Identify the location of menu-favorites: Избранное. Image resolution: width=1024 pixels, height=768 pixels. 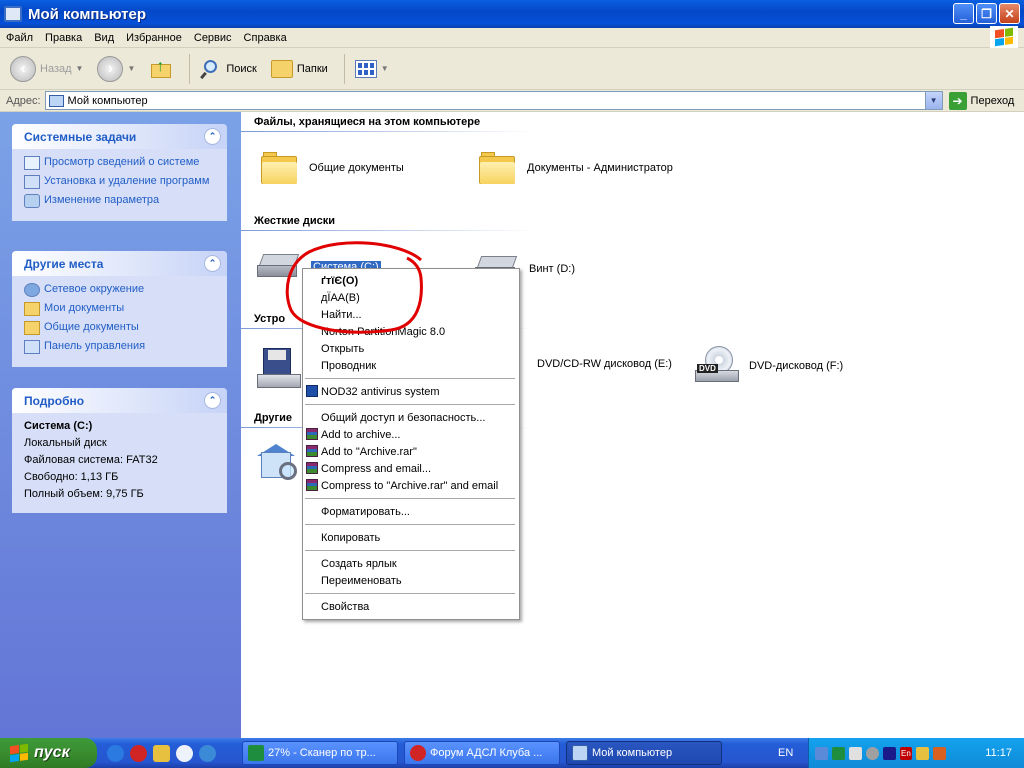
(154, 38).